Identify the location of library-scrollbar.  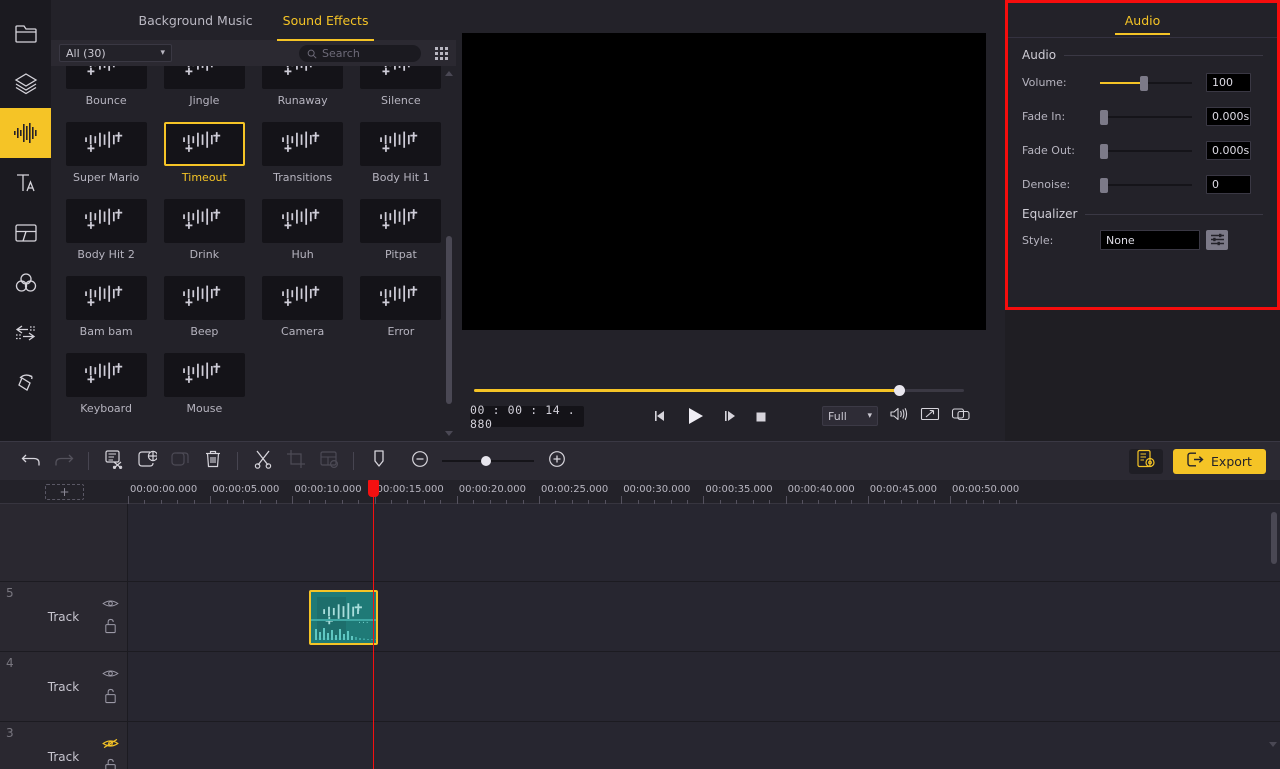
(449, 253).